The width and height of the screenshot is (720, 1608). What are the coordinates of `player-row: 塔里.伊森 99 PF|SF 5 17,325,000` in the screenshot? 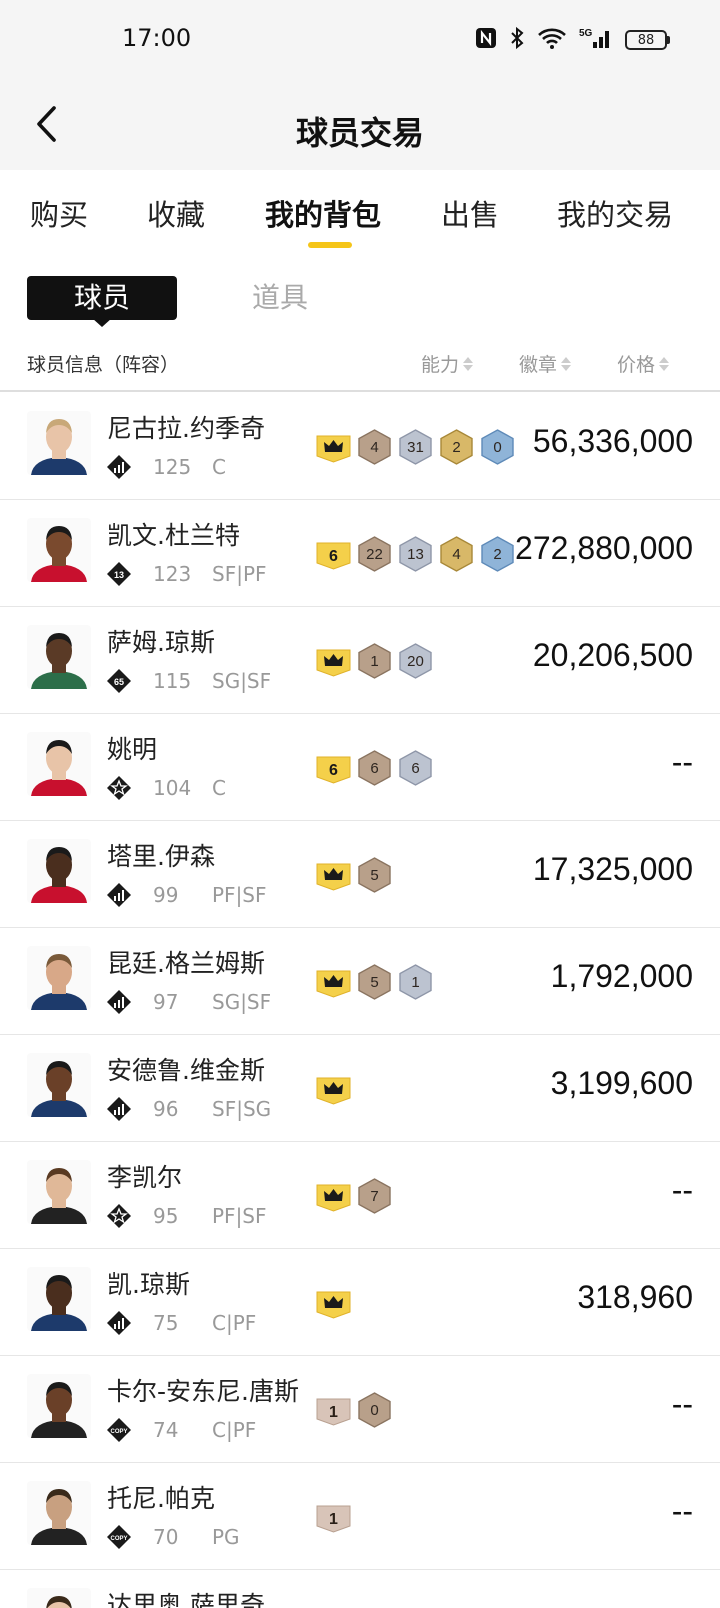 It's located at (360, 874).